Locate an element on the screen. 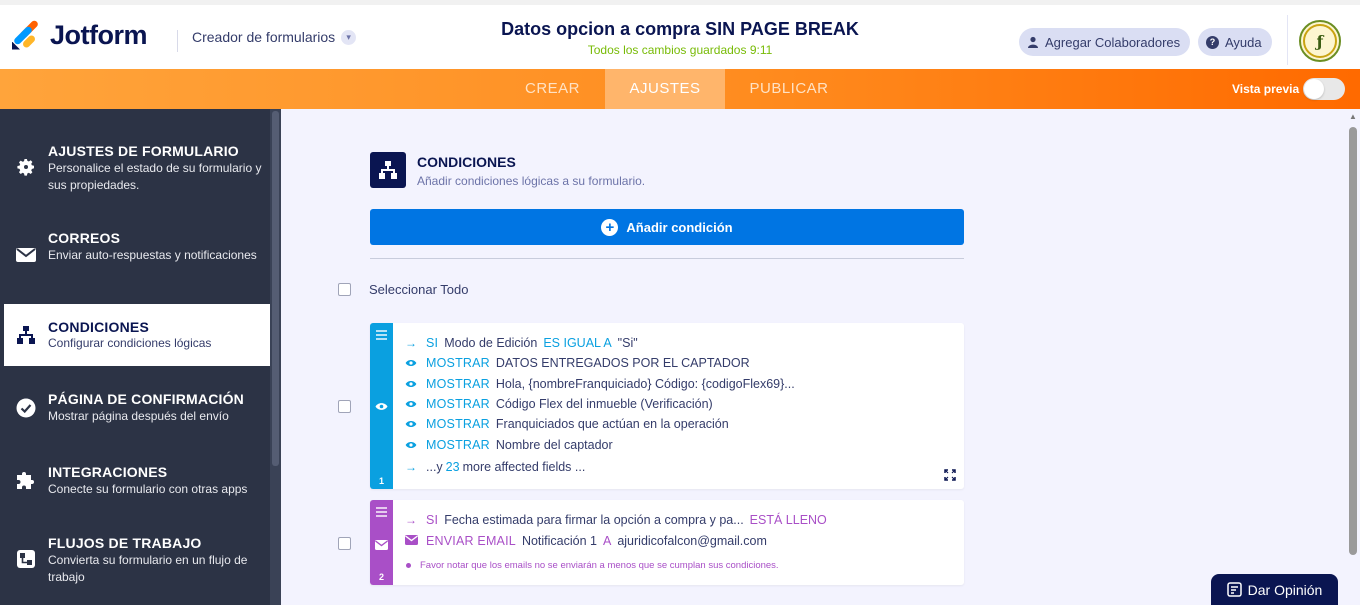 The height and width of the screenshot is (605, 1360). send-email-keyword: ENVIAR EMAIL is located at coordinates (471, 541).